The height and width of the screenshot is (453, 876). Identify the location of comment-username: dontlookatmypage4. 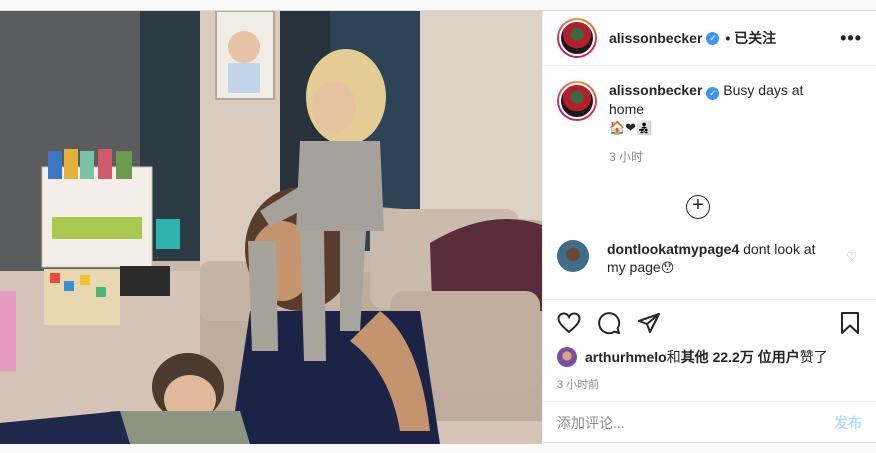
(673, 249).